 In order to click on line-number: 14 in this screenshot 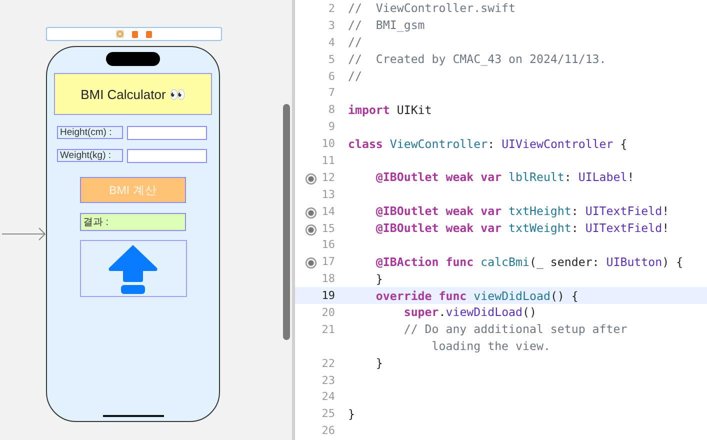, I will do `click(328, 211)`.